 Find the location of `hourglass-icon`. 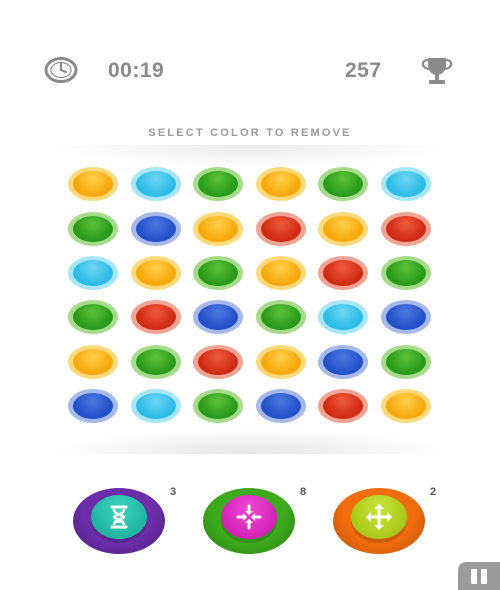

hourglass-icon is located at coordinates (119, 519).